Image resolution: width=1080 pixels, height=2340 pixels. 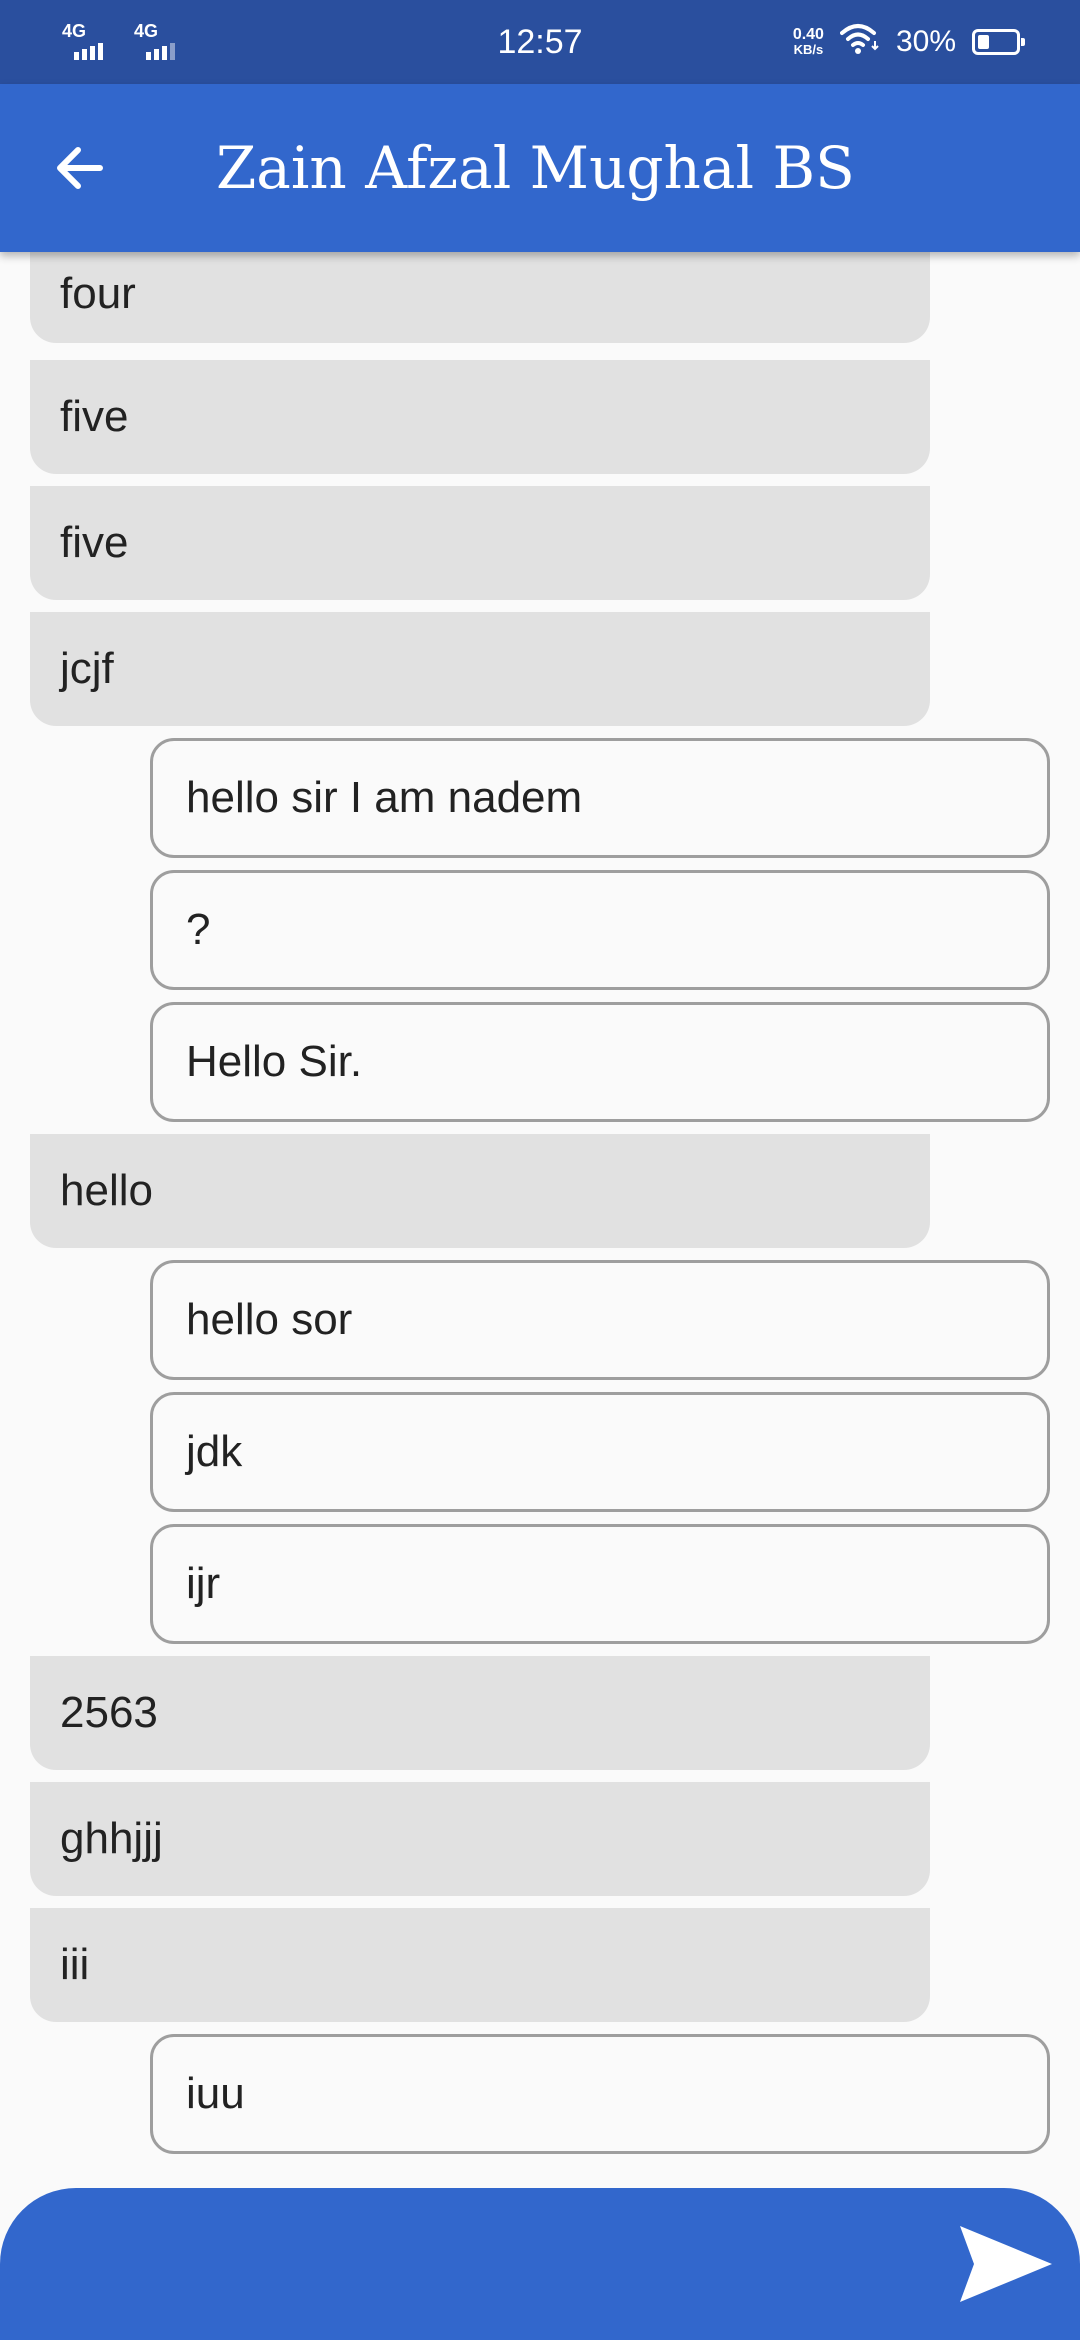 What do you see at coordinates (384, 797) in the screenshot?
I see `message-text: hello sir I am nadem` at bounding box center [384, 797].